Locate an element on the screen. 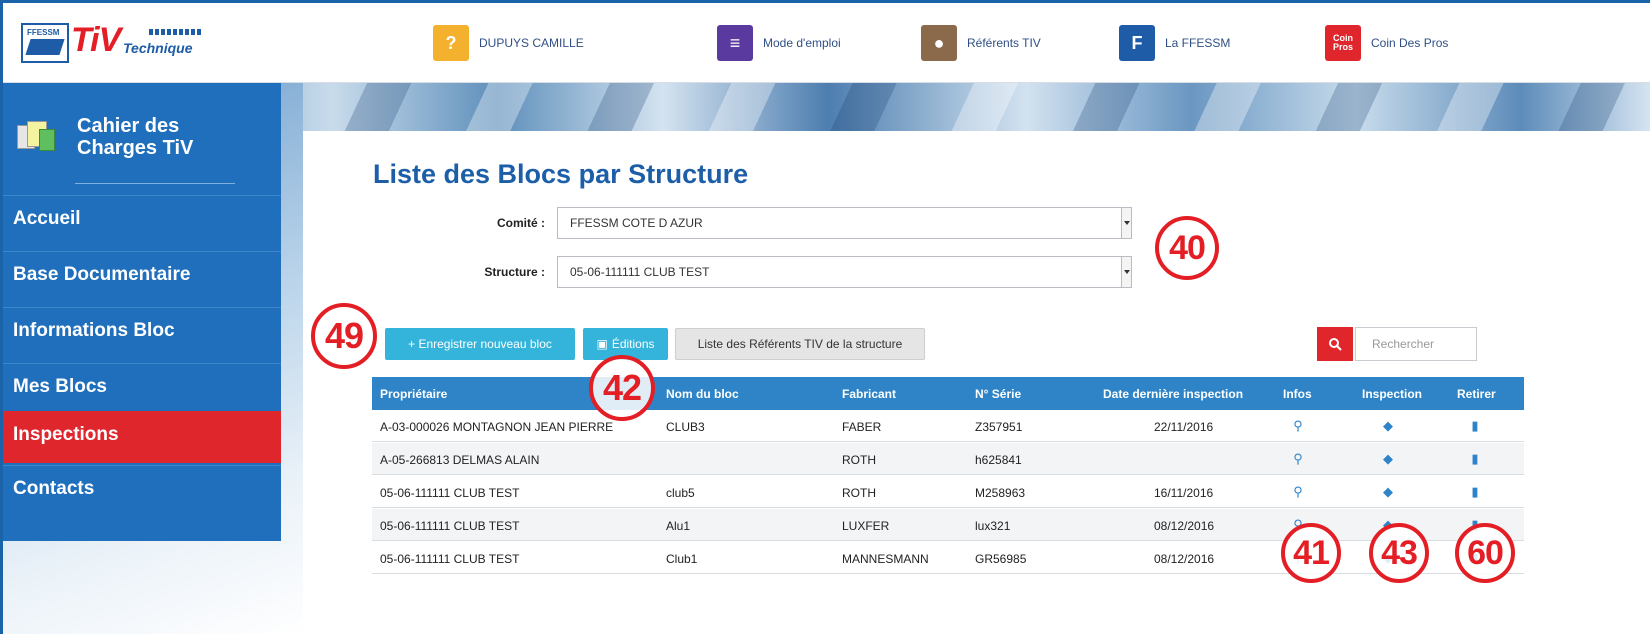  comite-label: Comité : is located at coordinates (521, 223).